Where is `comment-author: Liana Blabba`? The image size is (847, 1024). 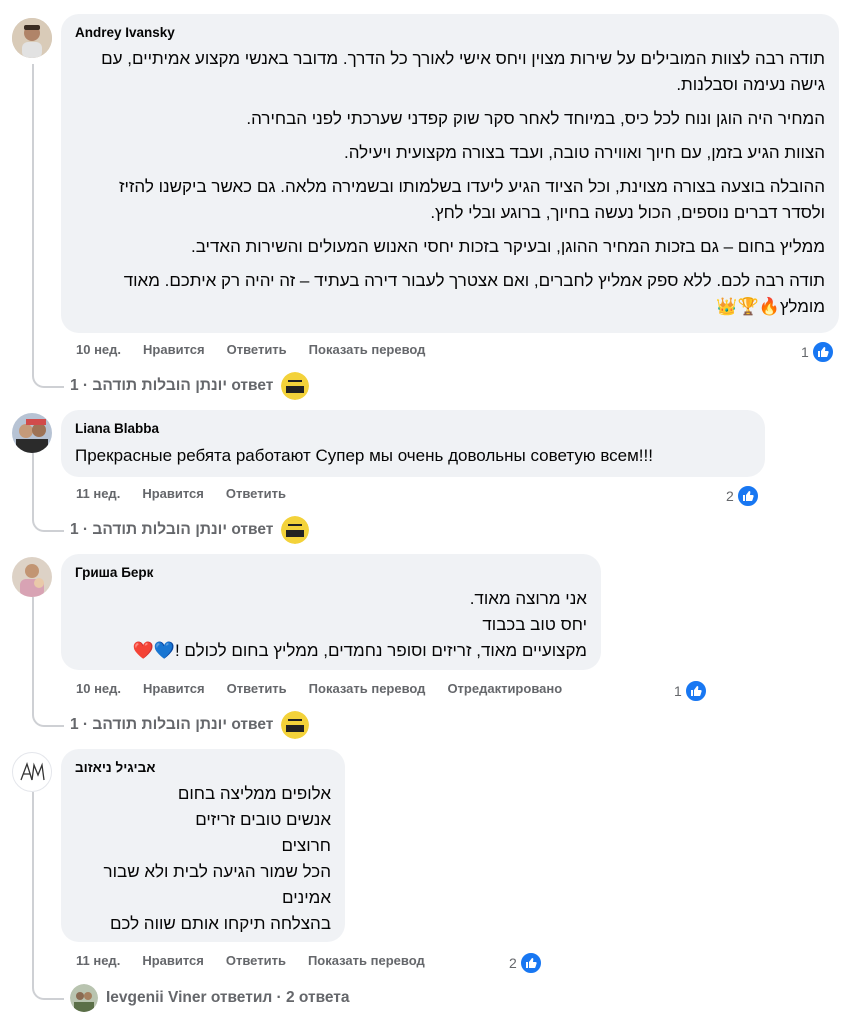 comment-author: Liana Blabba is located at coordinates (413, 429).